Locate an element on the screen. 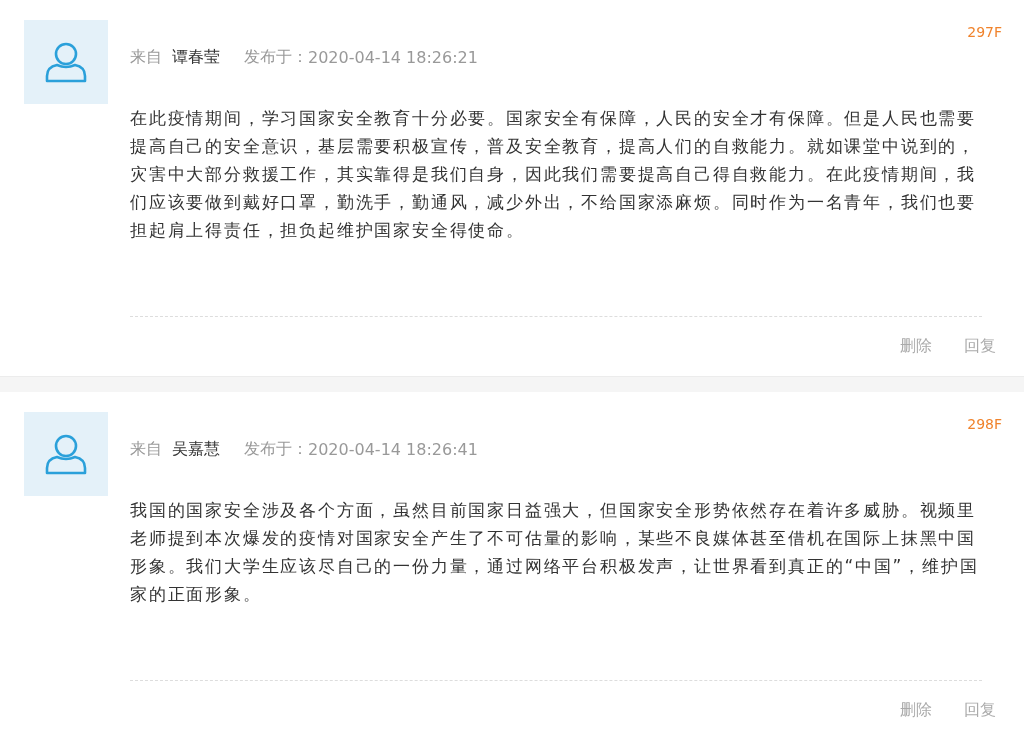  floor-number: 297F is located at coordinates (984, 32).